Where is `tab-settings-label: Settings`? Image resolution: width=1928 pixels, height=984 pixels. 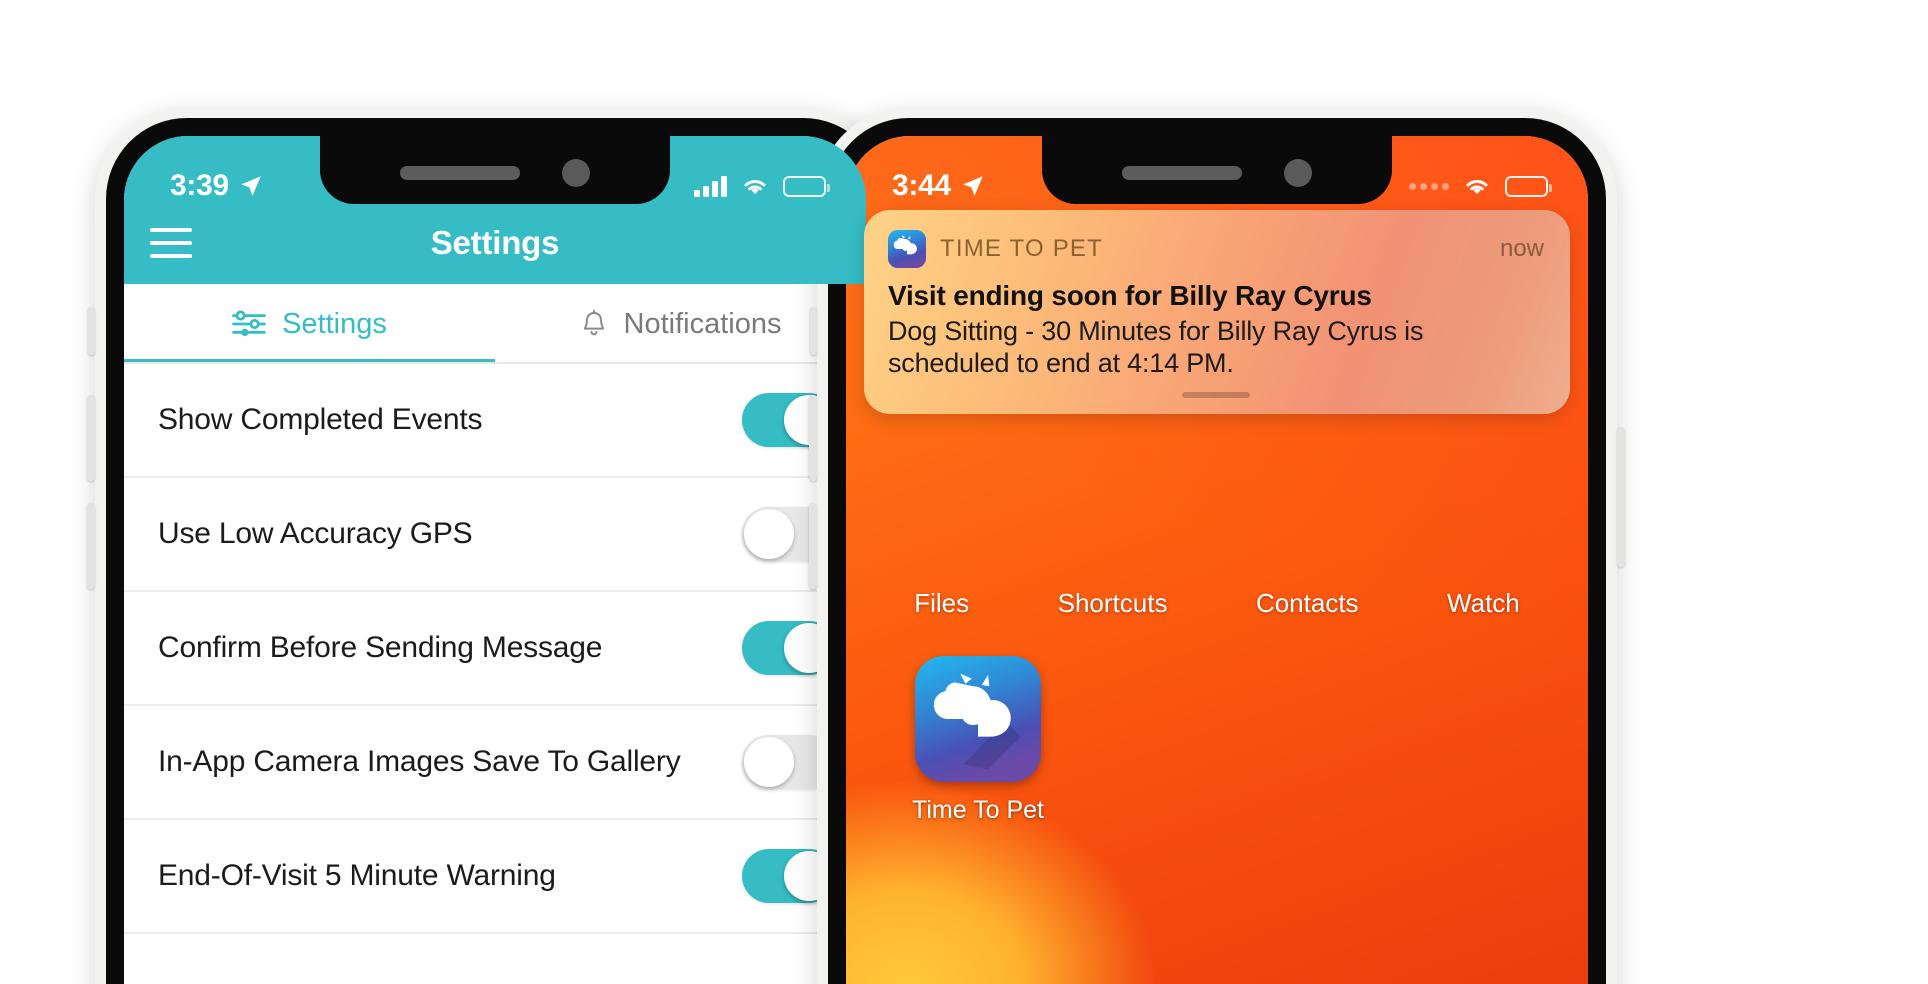 tab-settings-label: Settings is located at coordinates (334, 323).